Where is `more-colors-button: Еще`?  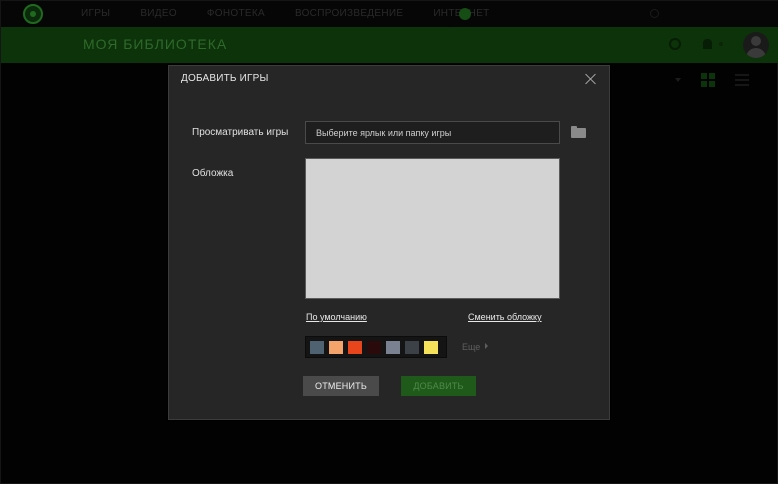 more-colors-button: Еще is located at coordinates (475, 347).